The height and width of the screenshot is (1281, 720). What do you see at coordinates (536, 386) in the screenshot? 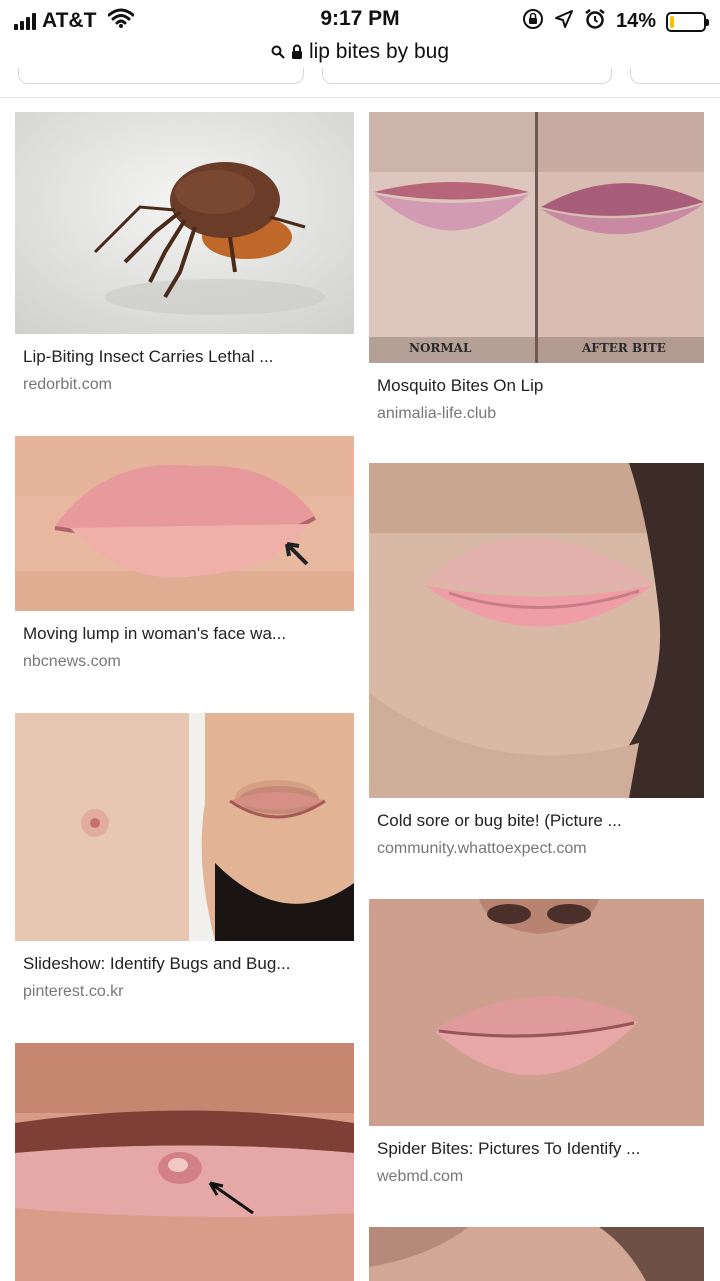
I see `result-title: Mosquito Bites On Lip` at bounding box center [536, 386].